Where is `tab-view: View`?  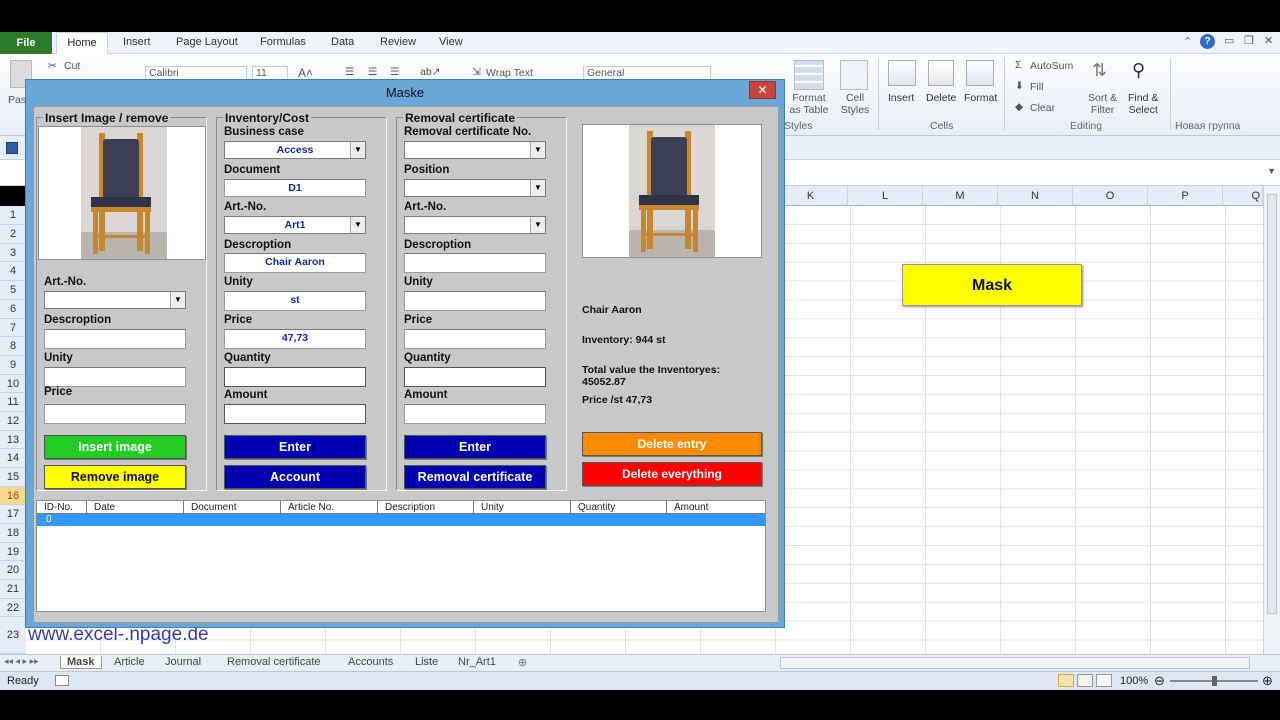
tab-view: View is located at coordinates (451, 42).